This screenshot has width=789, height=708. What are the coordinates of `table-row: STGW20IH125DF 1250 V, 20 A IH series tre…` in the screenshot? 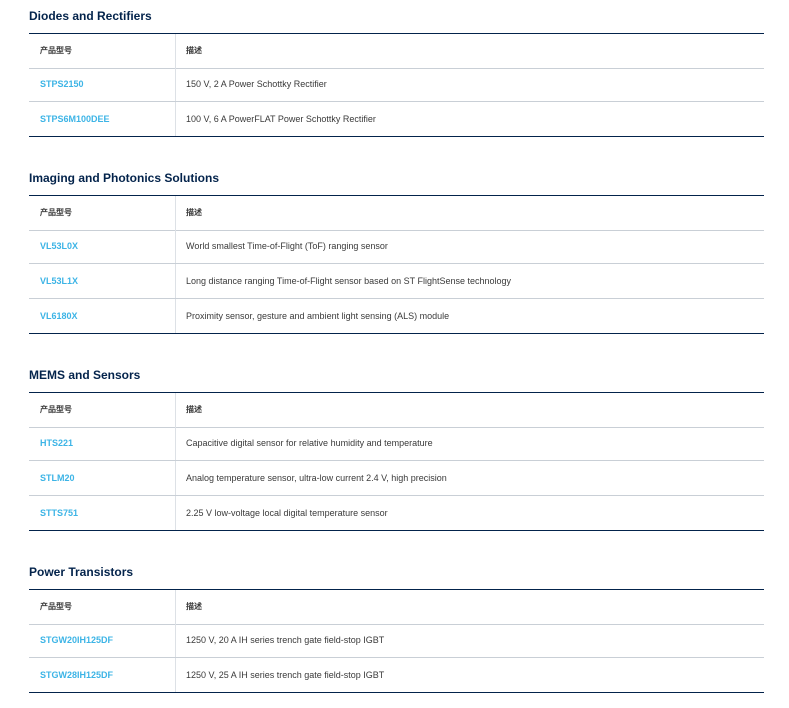 It's located at (396, 640).